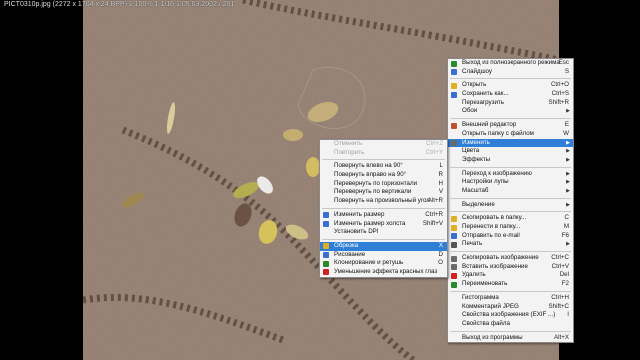 The width and height of the screenshot is (640, 360). I want to click on edit-submenu-item-15: Клонирование и ретушь O, so click(383, 263).